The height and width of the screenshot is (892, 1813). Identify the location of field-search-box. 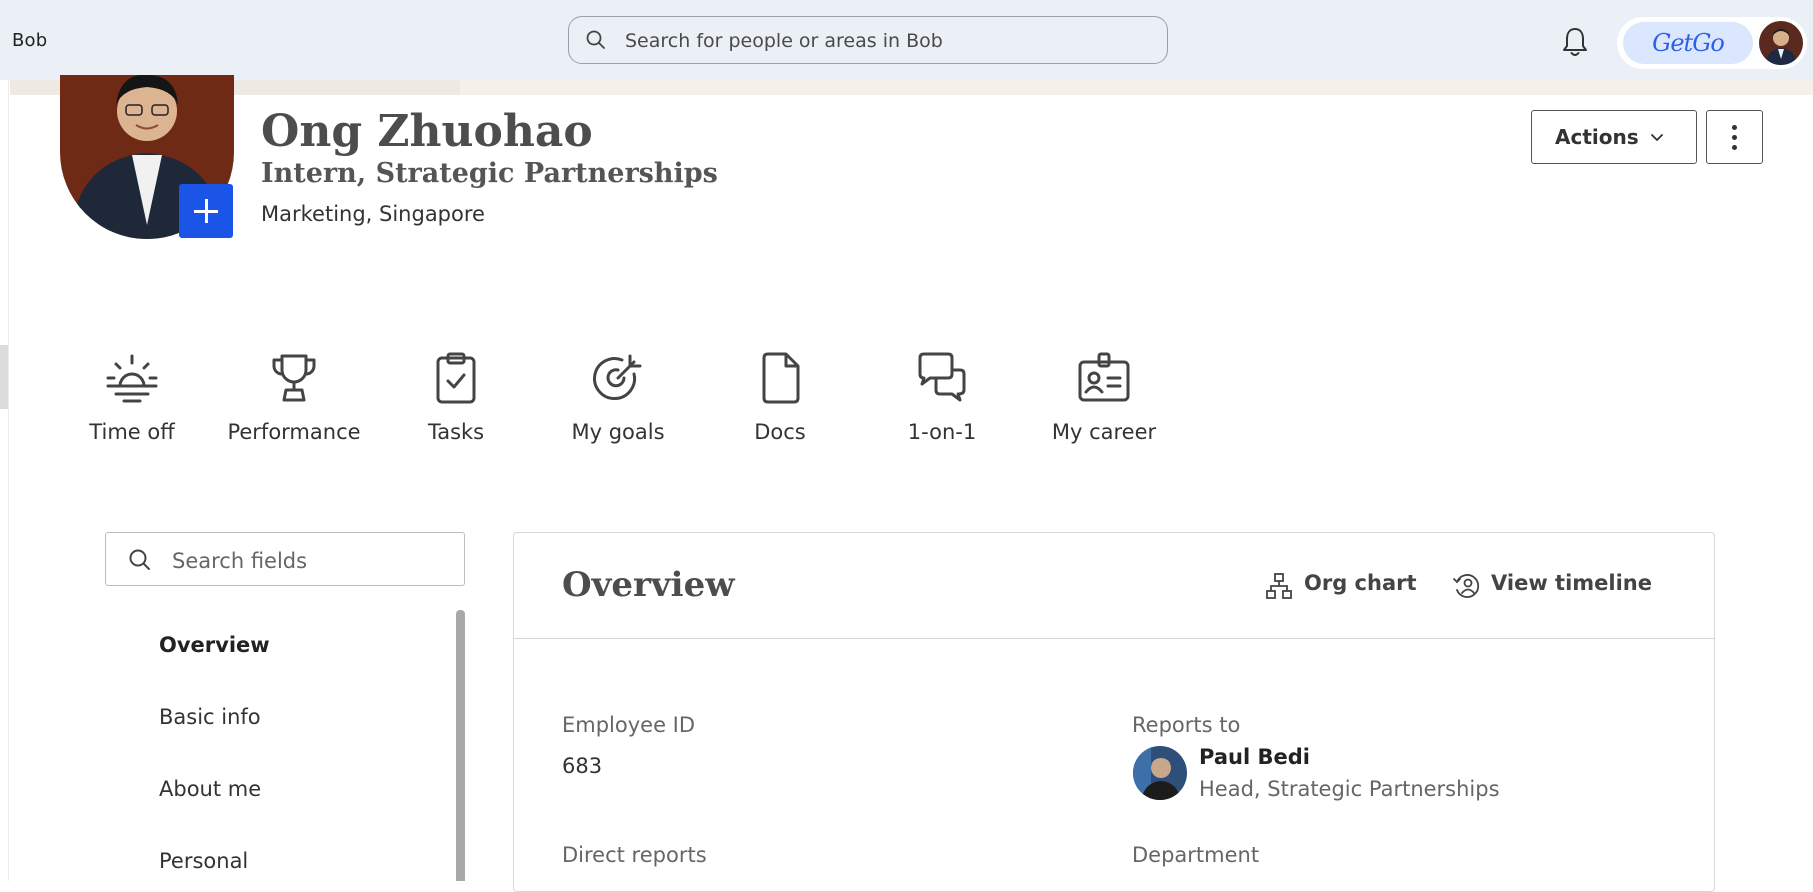
(285, 559).